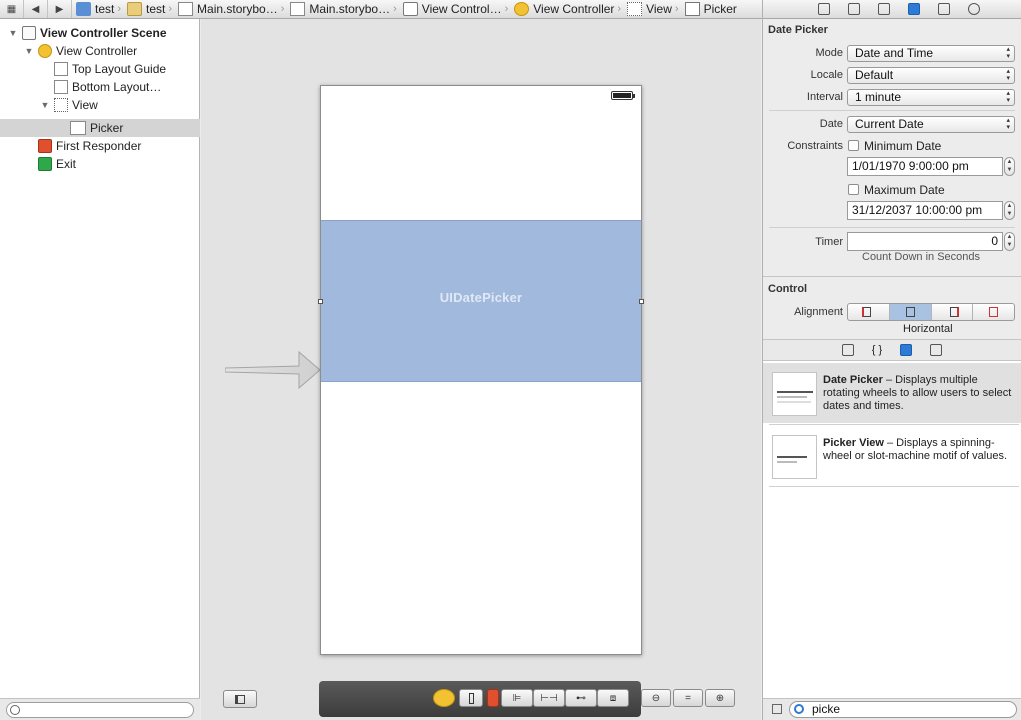 This screenshot has width=1021, height=720. Describe the element at coordinates (931, 97) in the screenshot. I see `interval-popup: 1 minute` at that location.